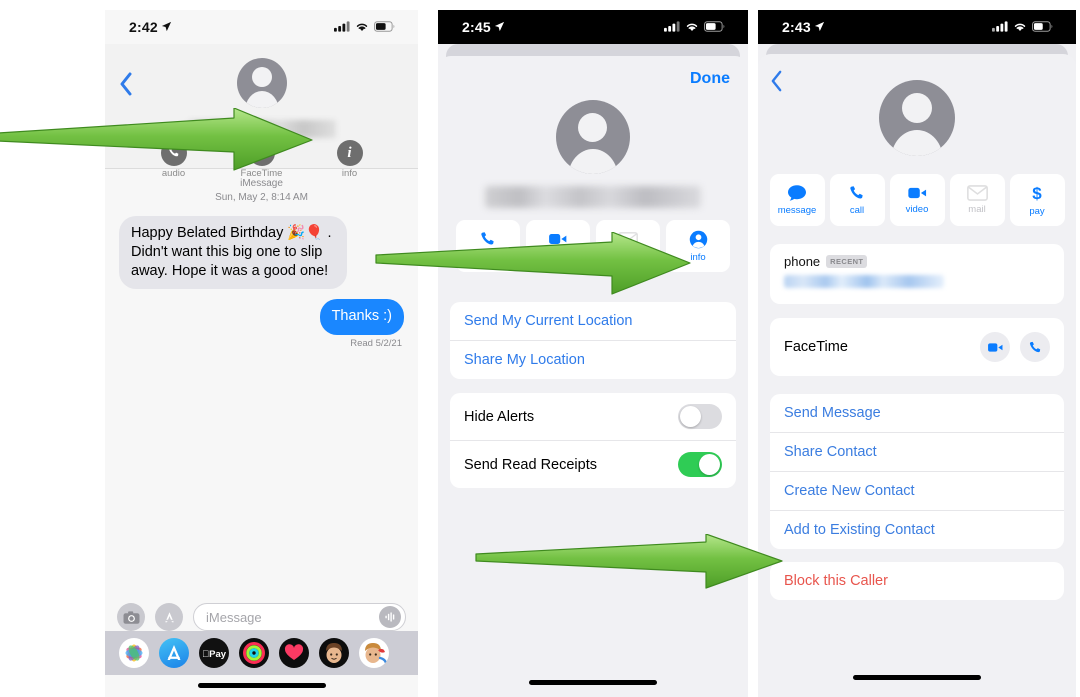 The height and width of the screenshot is (697, 1080). What do you see at coordinates (917, 490) in the screenshot?
I see `row-create-new-contact: Create New Contact` at bounding box center [917, 490].